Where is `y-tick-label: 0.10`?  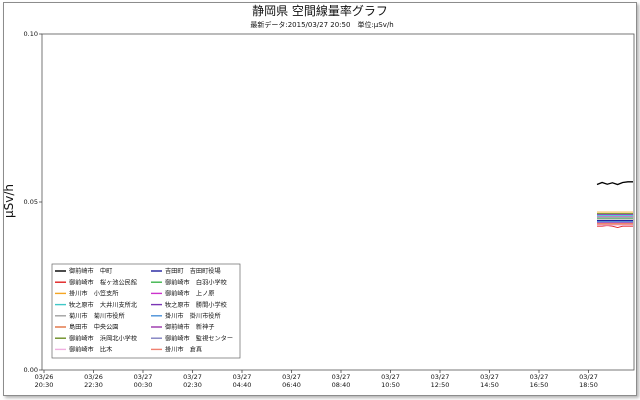 y-tick-label: 0.10 is located at coordinates (31, 34).